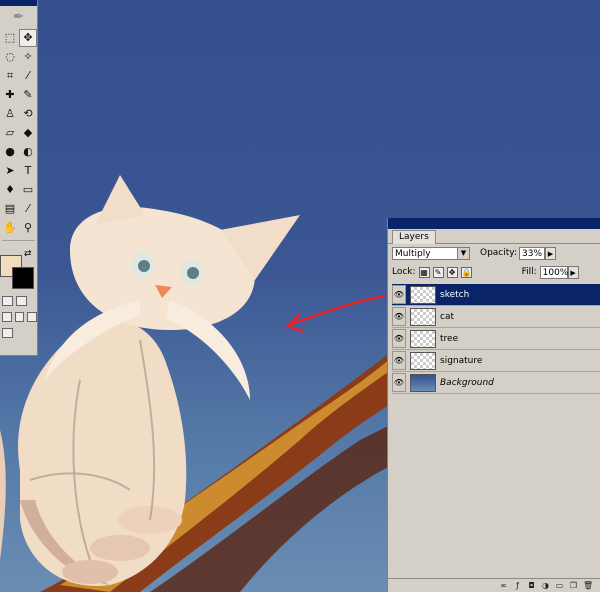 The width and height of the screenshot is (600, 592). Describe the element at coordinates (455, 294) in the screenshot. I see `layer-name: sketch` at that location.